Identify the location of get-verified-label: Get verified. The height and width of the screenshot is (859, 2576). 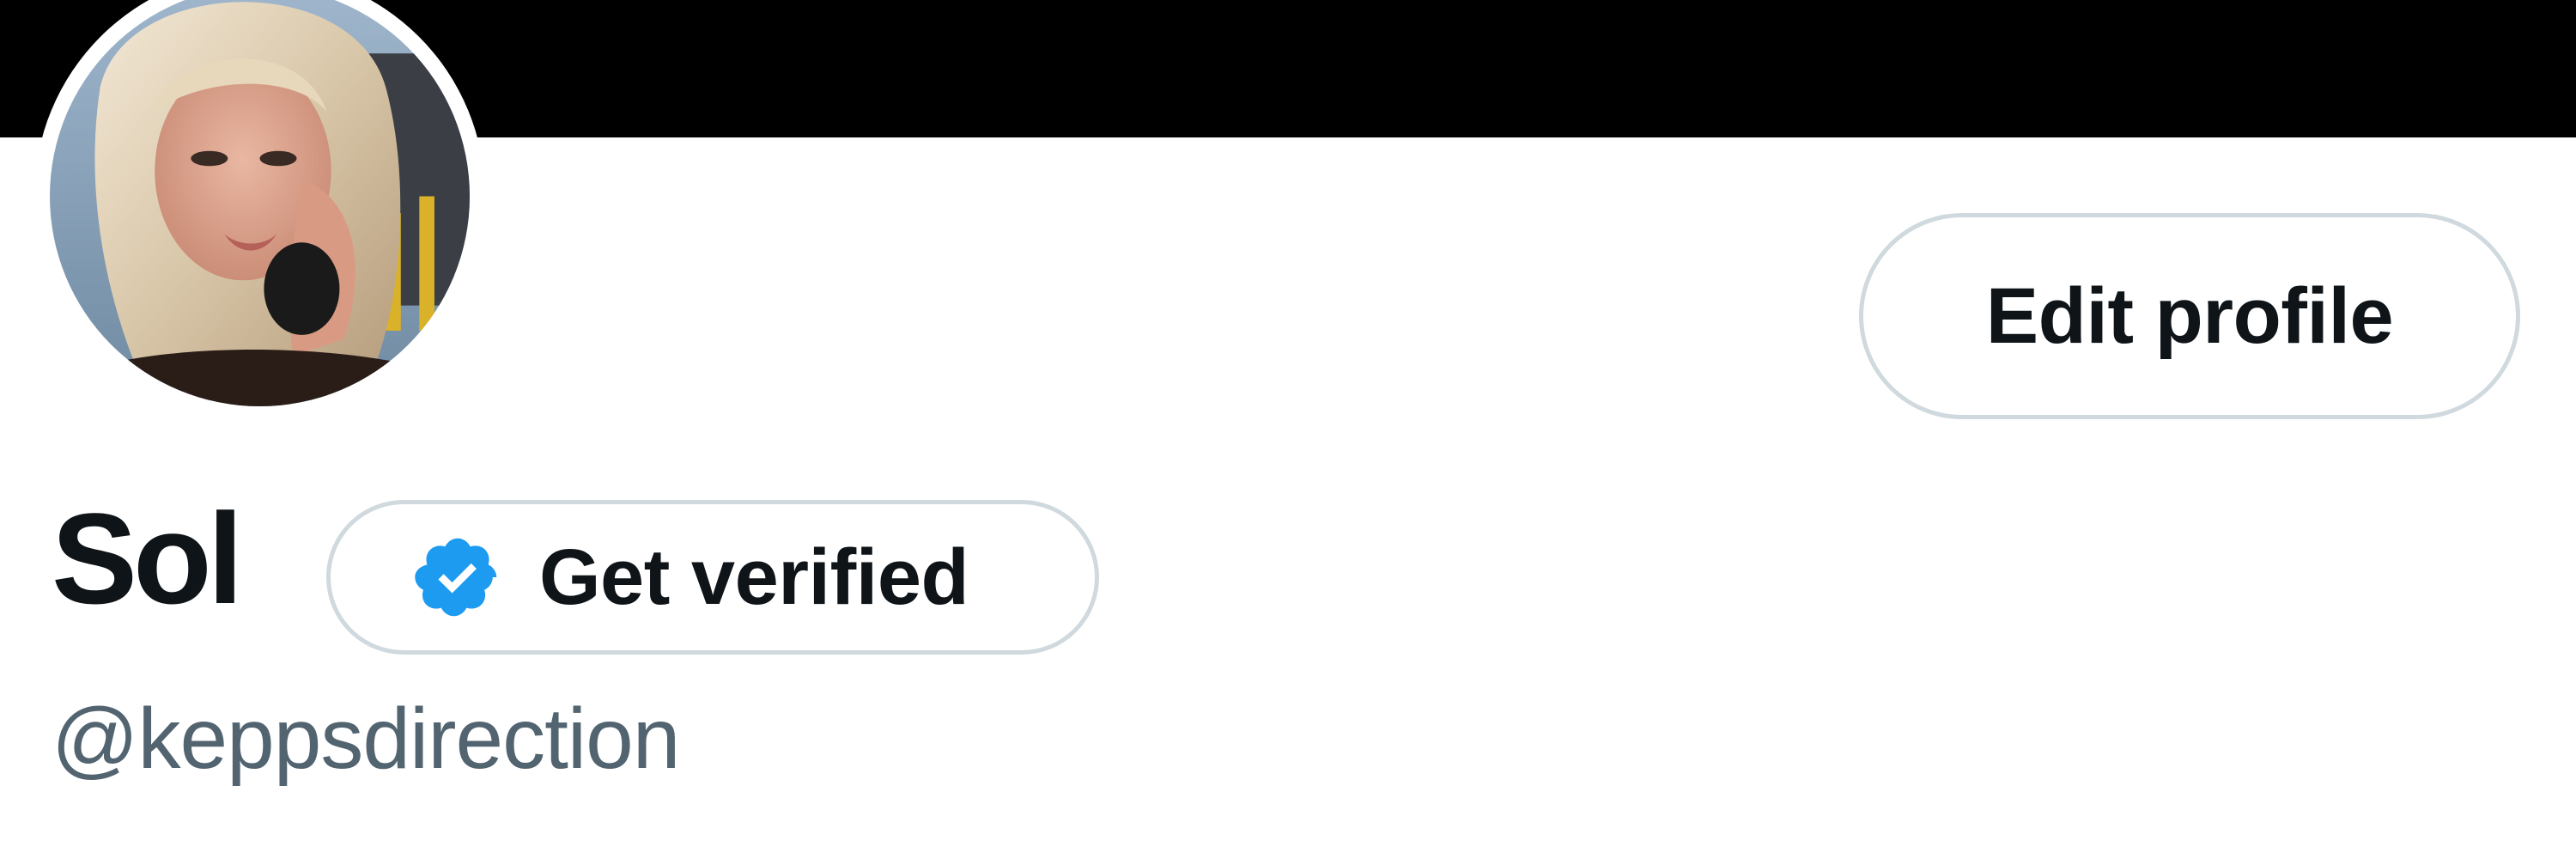
(754, 577).